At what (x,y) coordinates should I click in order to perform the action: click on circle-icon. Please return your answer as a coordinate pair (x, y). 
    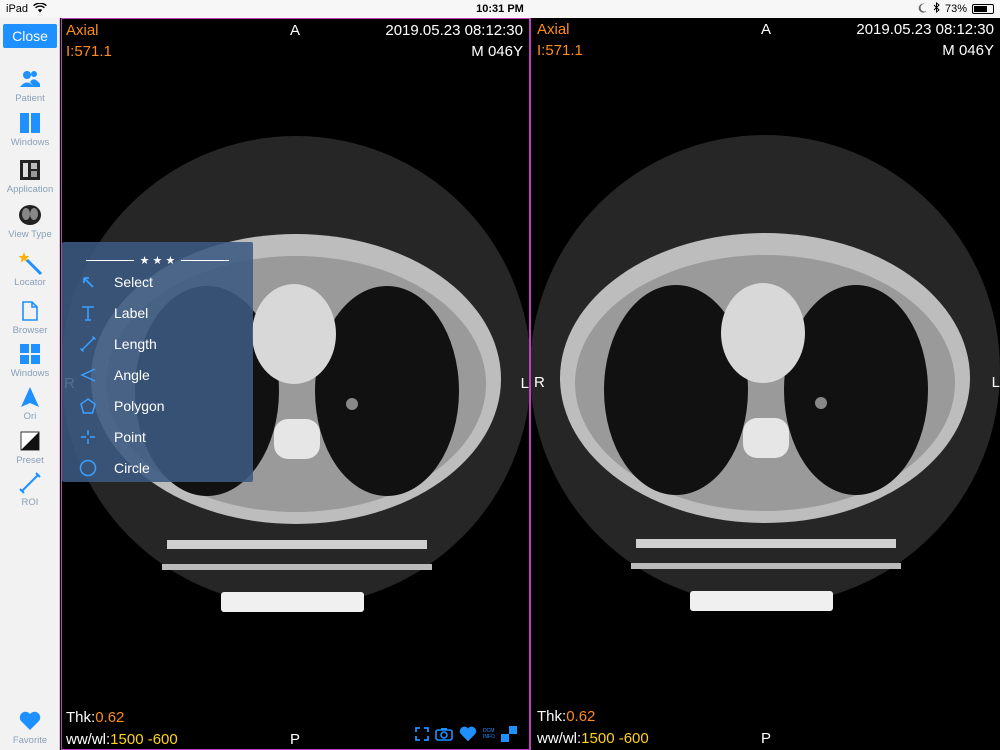
    Looking at the image, I should click on (88, 468).